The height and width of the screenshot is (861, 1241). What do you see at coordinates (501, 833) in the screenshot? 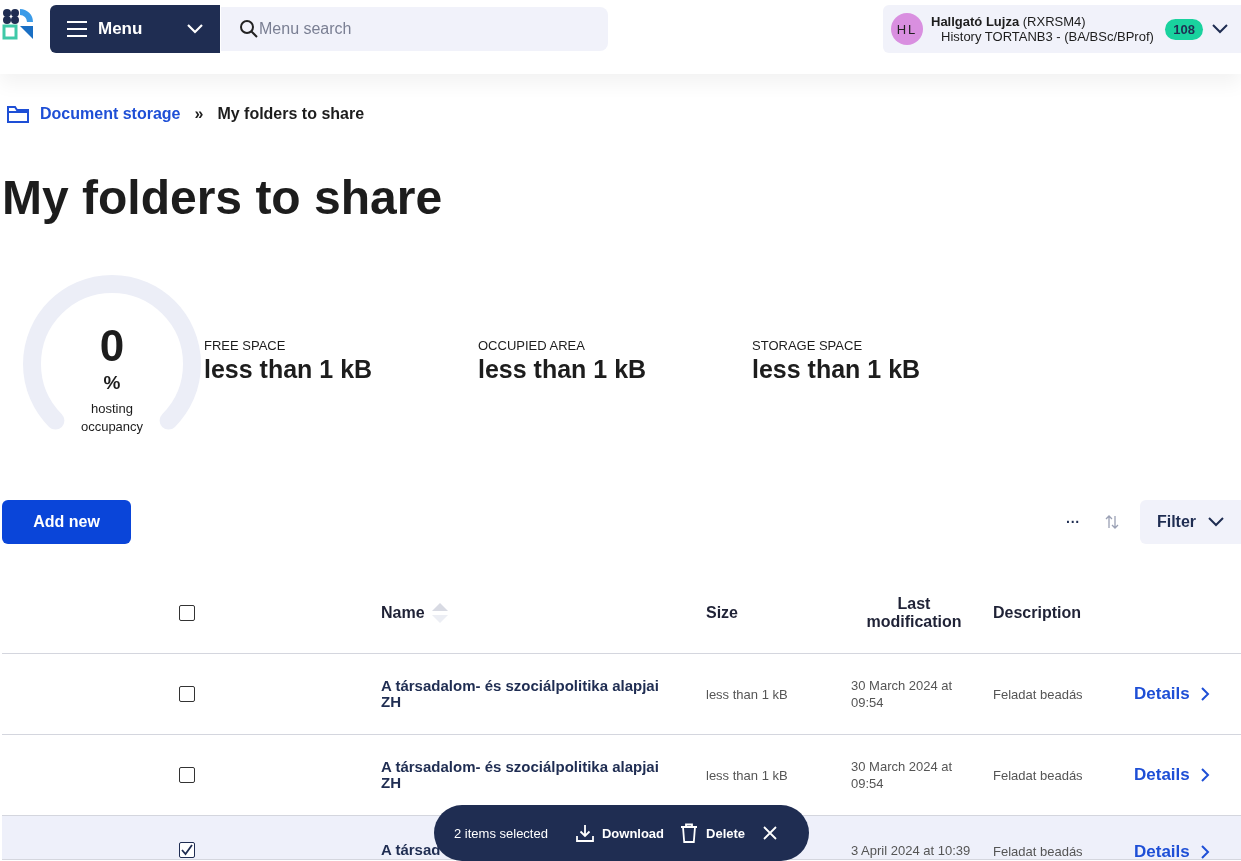
I see `selection-count: 2 items selected` at bounding box center [501, 833].